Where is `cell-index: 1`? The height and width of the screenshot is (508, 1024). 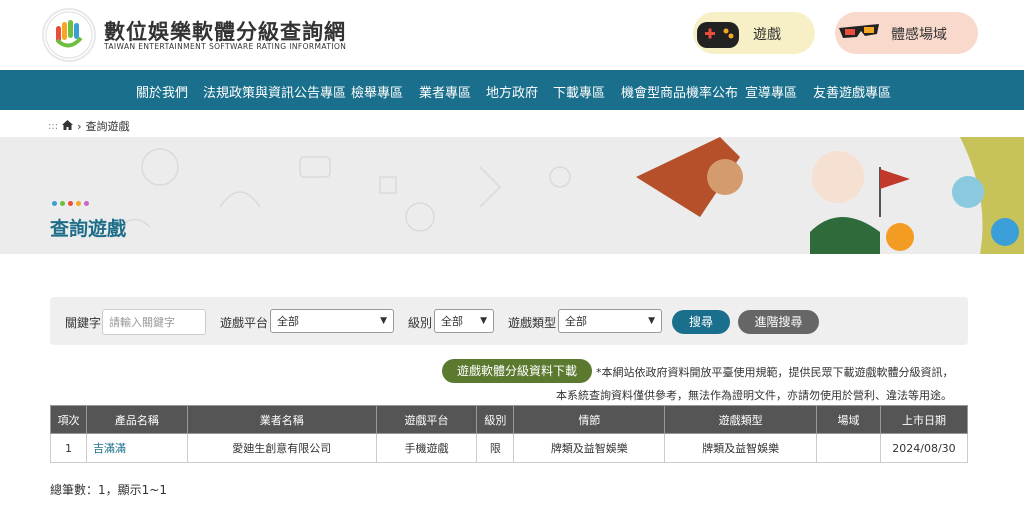
cell-index: 1 is located at coordinates (68, 448).